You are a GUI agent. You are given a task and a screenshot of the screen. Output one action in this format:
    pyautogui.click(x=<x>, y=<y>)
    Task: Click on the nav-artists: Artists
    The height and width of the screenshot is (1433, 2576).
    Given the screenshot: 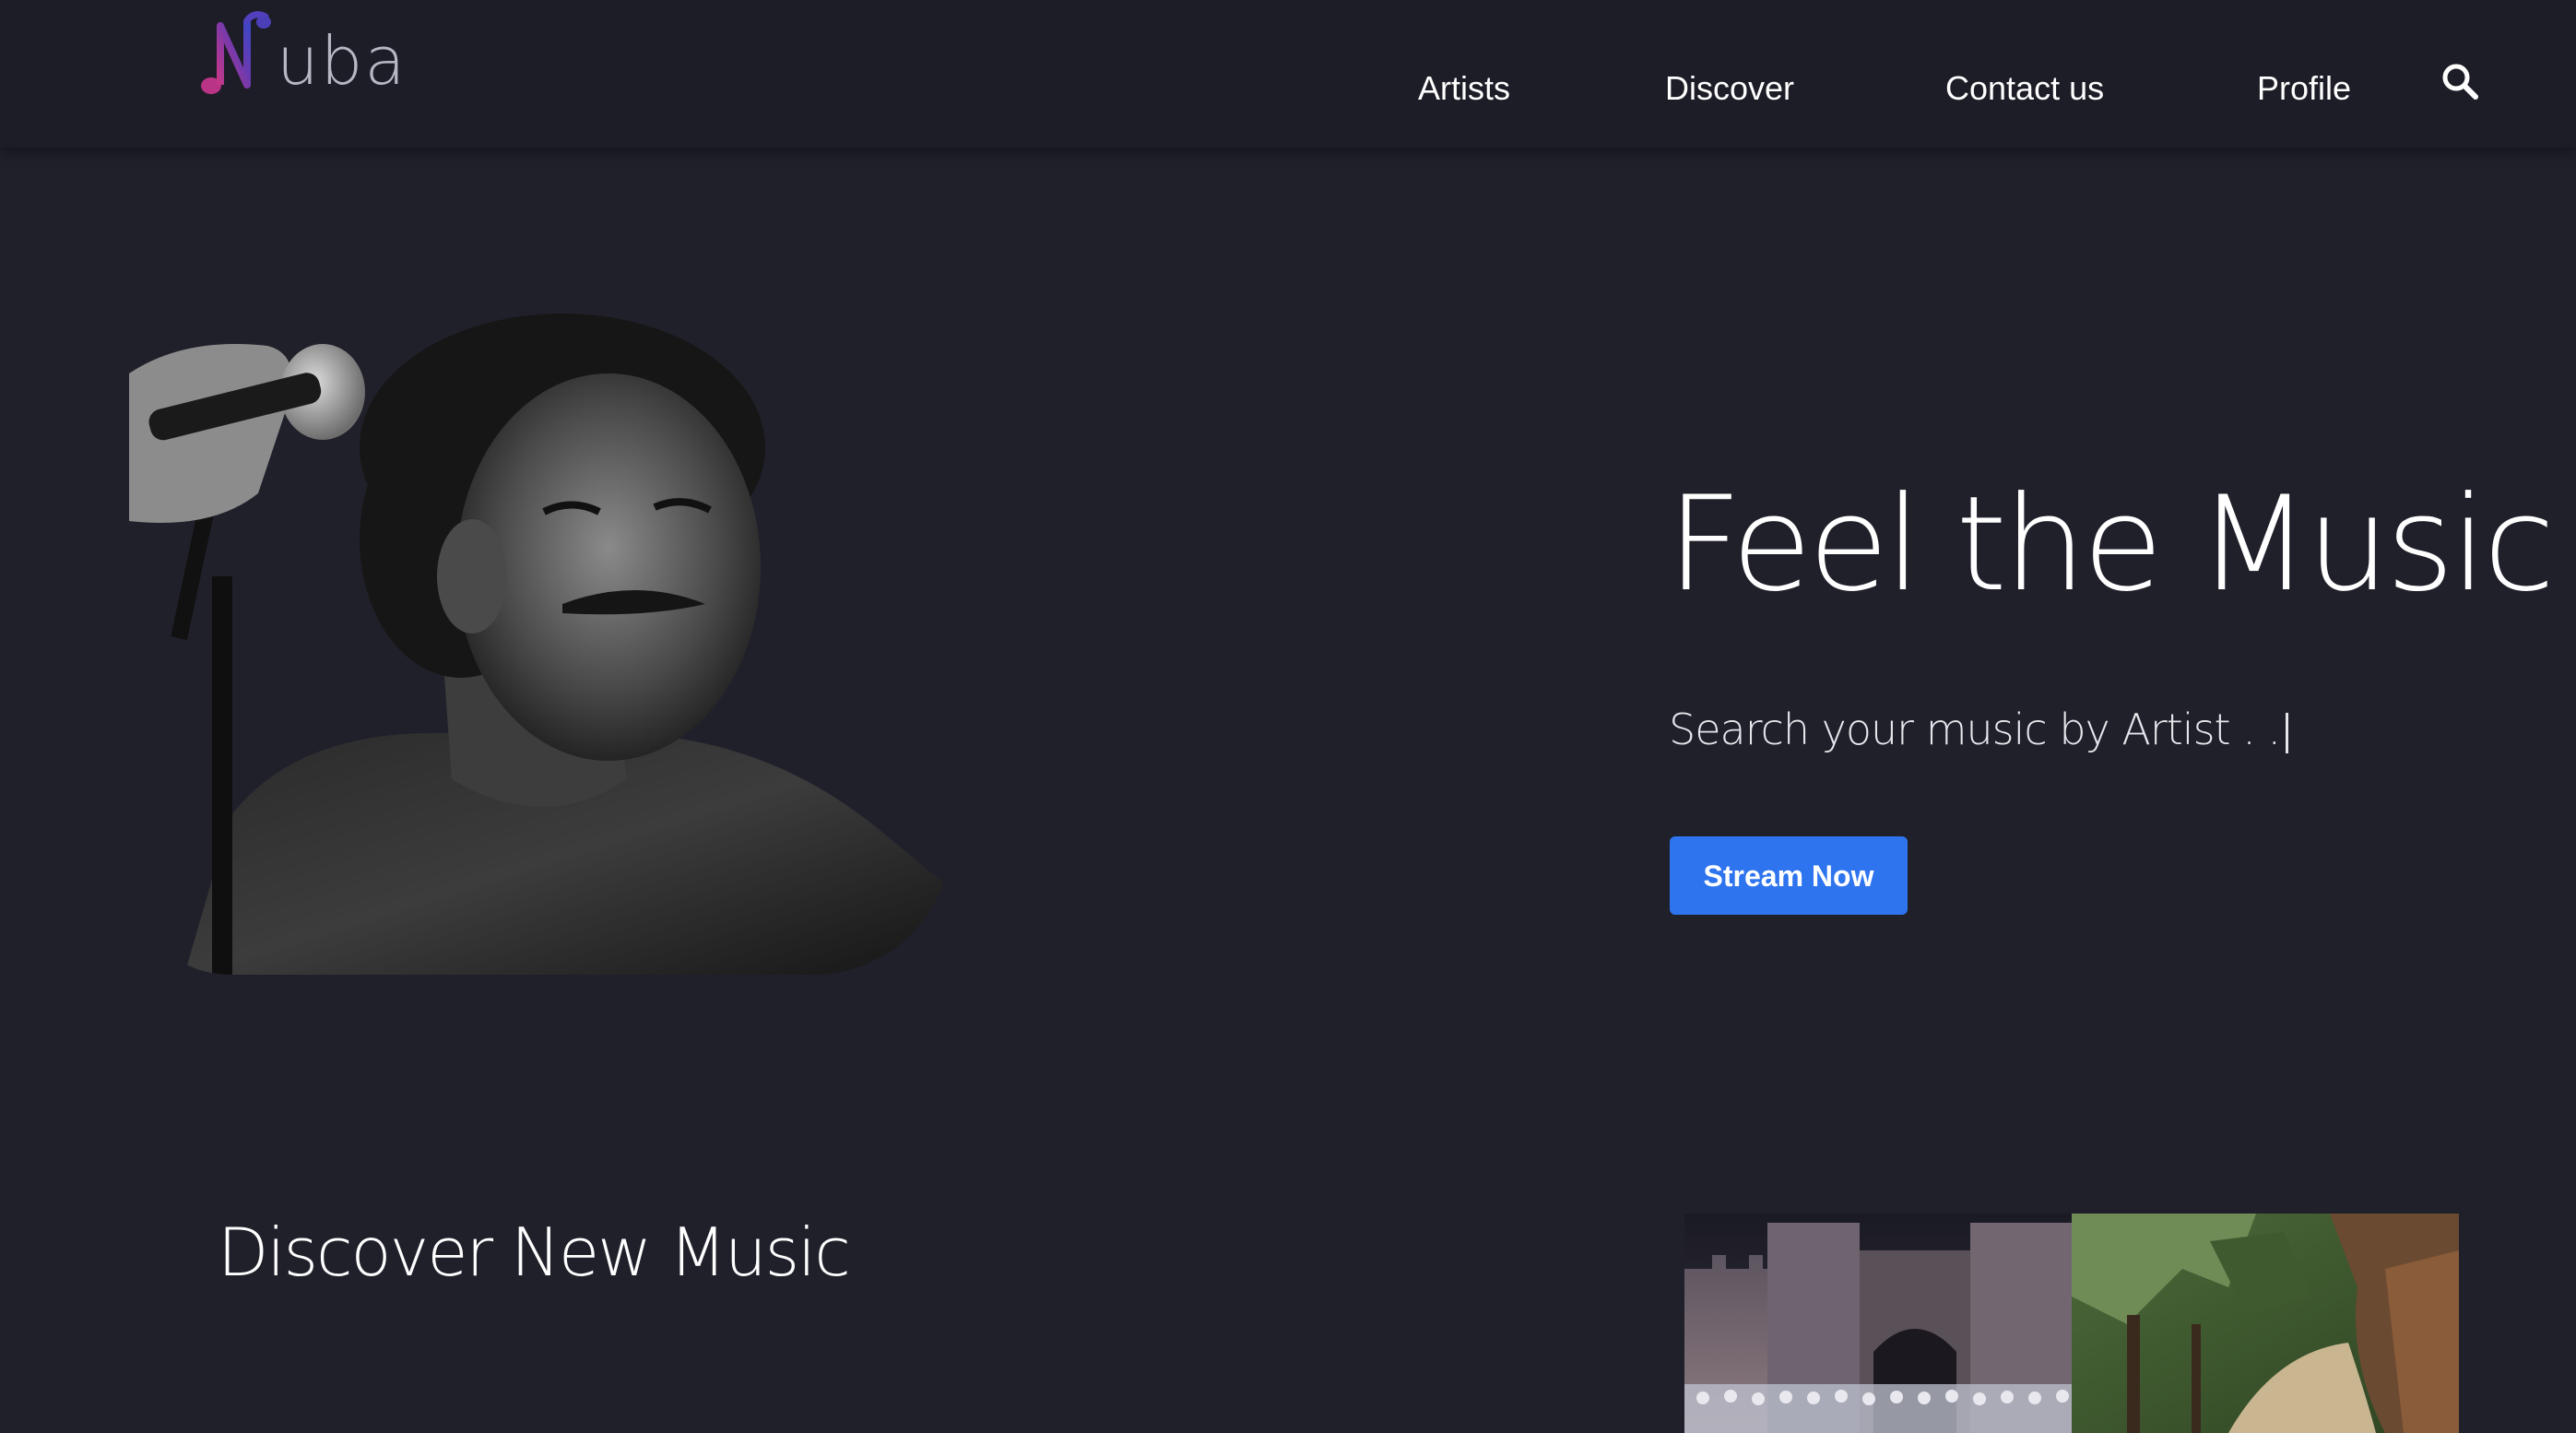 What is the action you would take?
    pyautogui.click(x=1464, y=88)
    